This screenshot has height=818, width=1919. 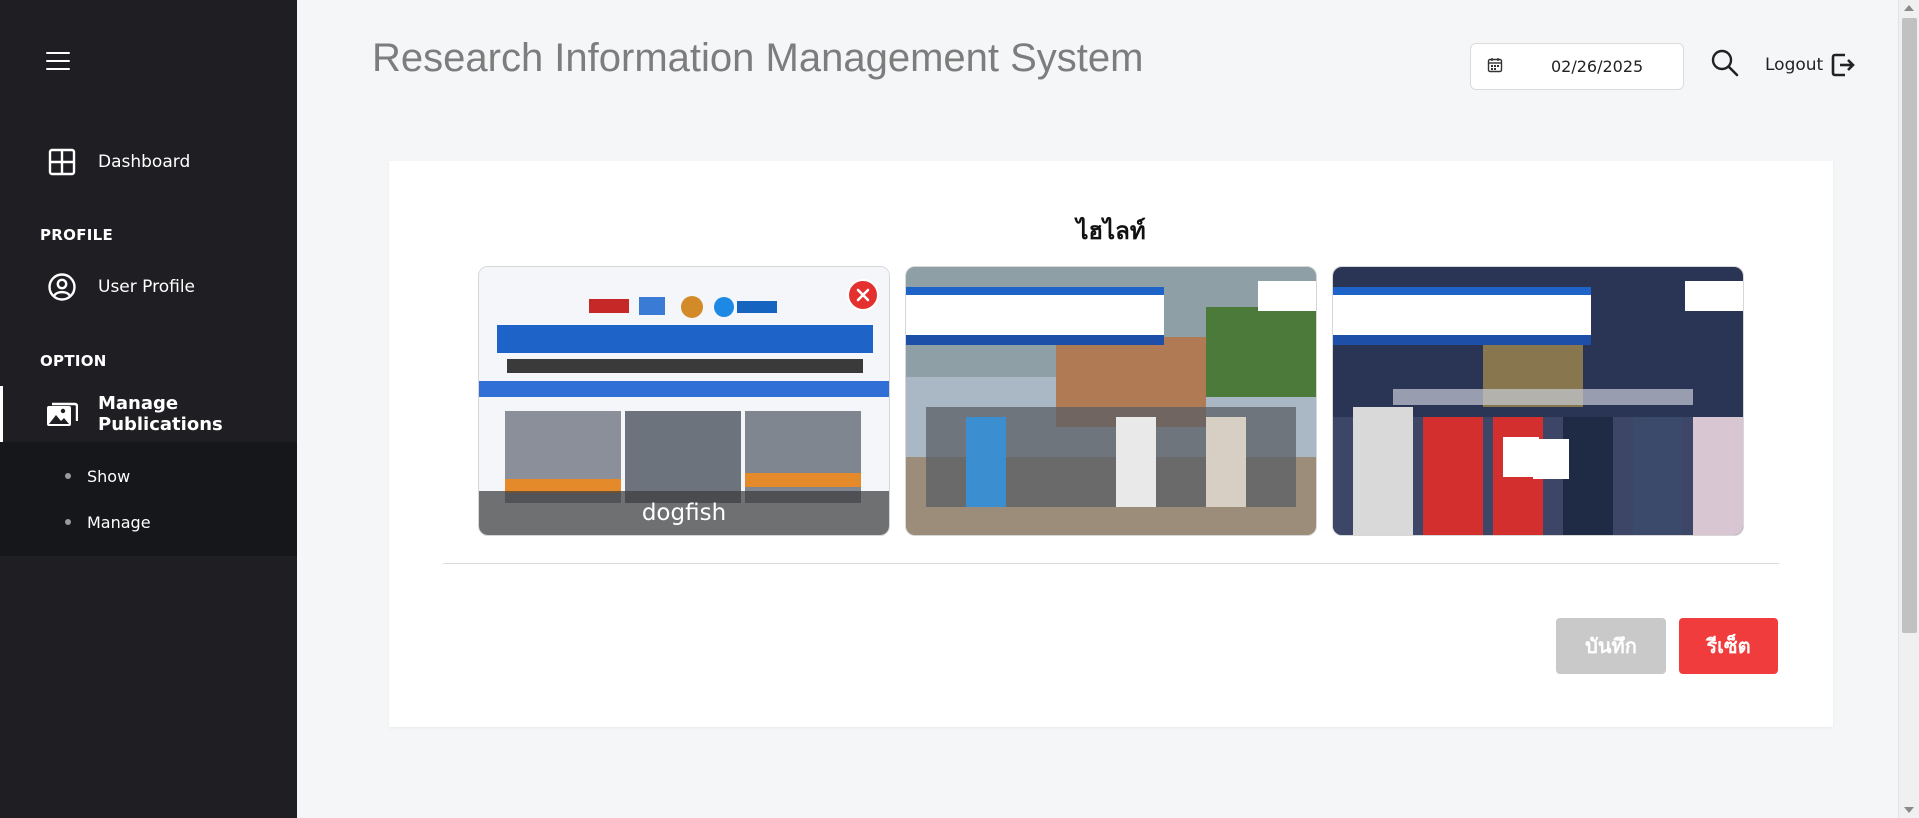 I want to click on scrollbar, so click(x=1908, y=409).